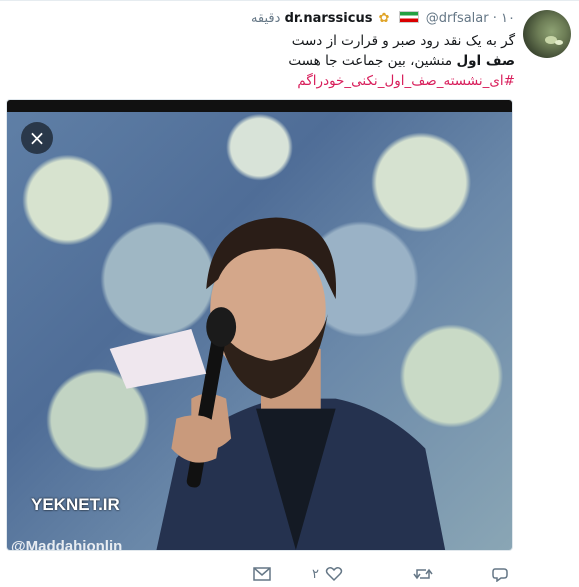 This screenshot has width=579, height=587. I want to click on direct-message-button, so click(262, 574).